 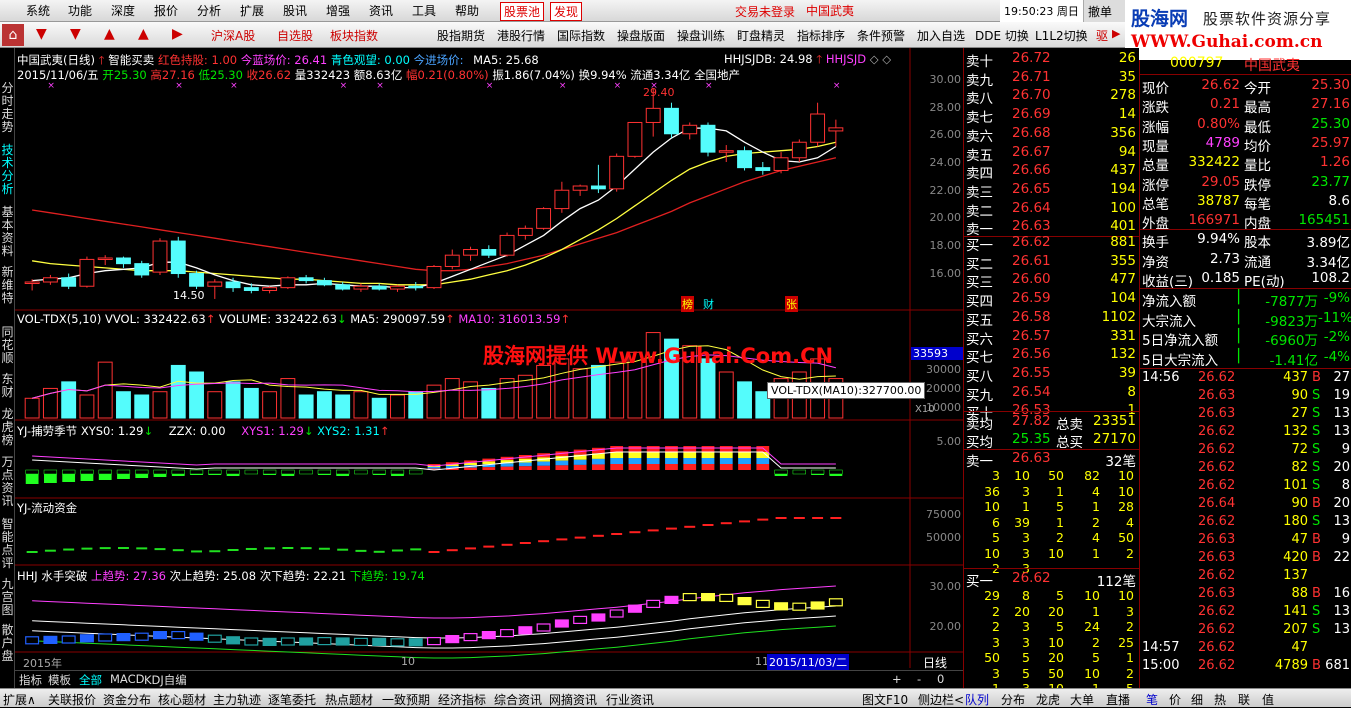 I want to click on tb-more: 驱, so click(x=1102, y=35).